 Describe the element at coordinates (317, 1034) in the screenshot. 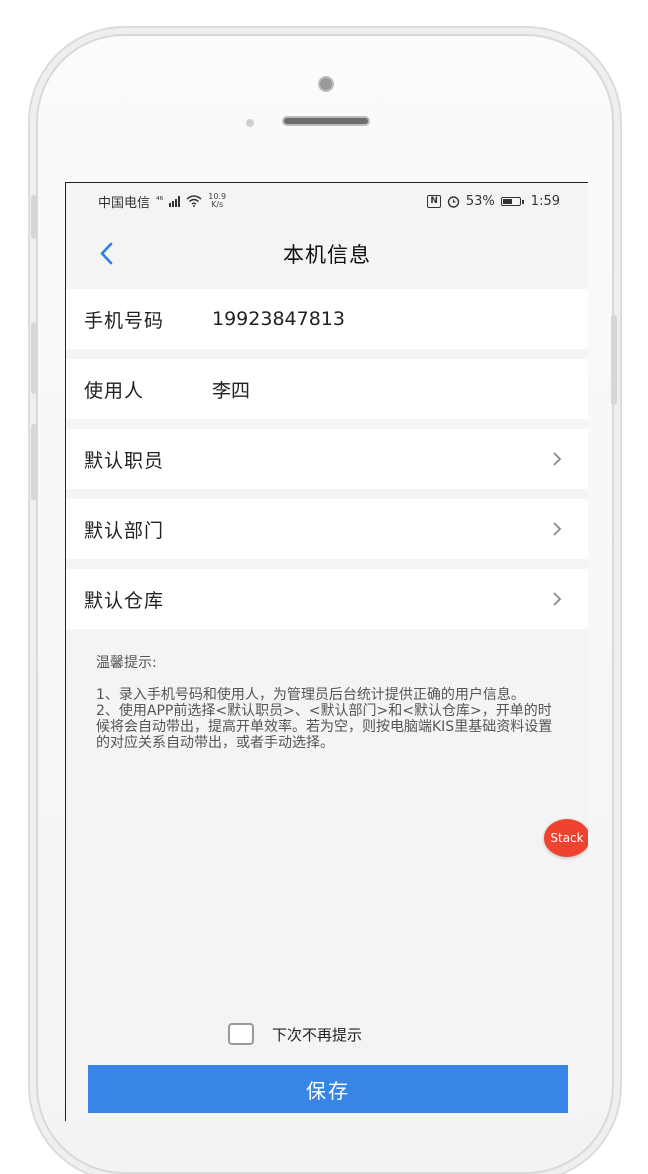

I see `dont-show-again-label: 下次不再提示` at that location.